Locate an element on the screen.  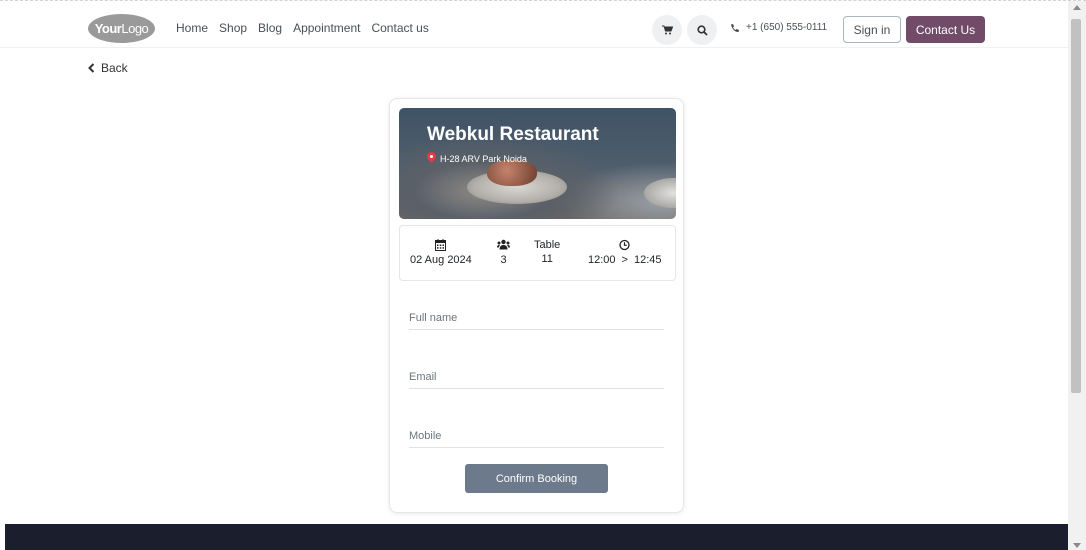
cart-icon is located at coordinates (667, 30).